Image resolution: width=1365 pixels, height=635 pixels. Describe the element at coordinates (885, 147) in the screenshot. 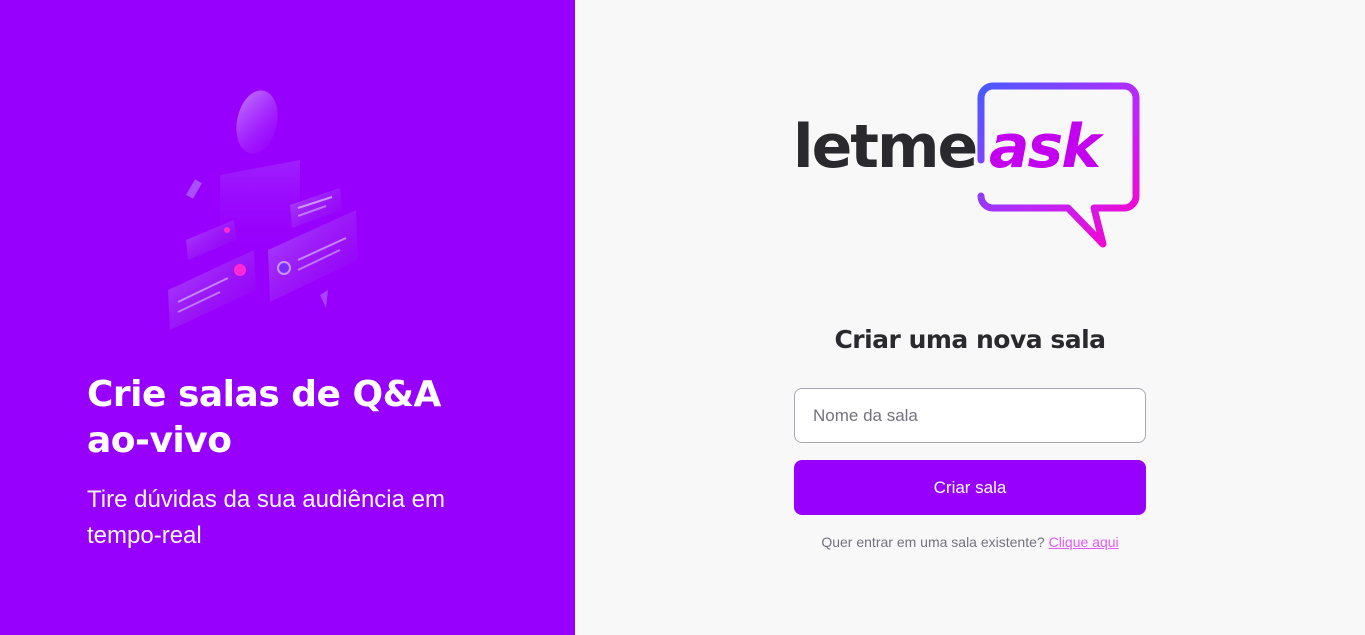

I see `logo-text-letme: letme` at that location.